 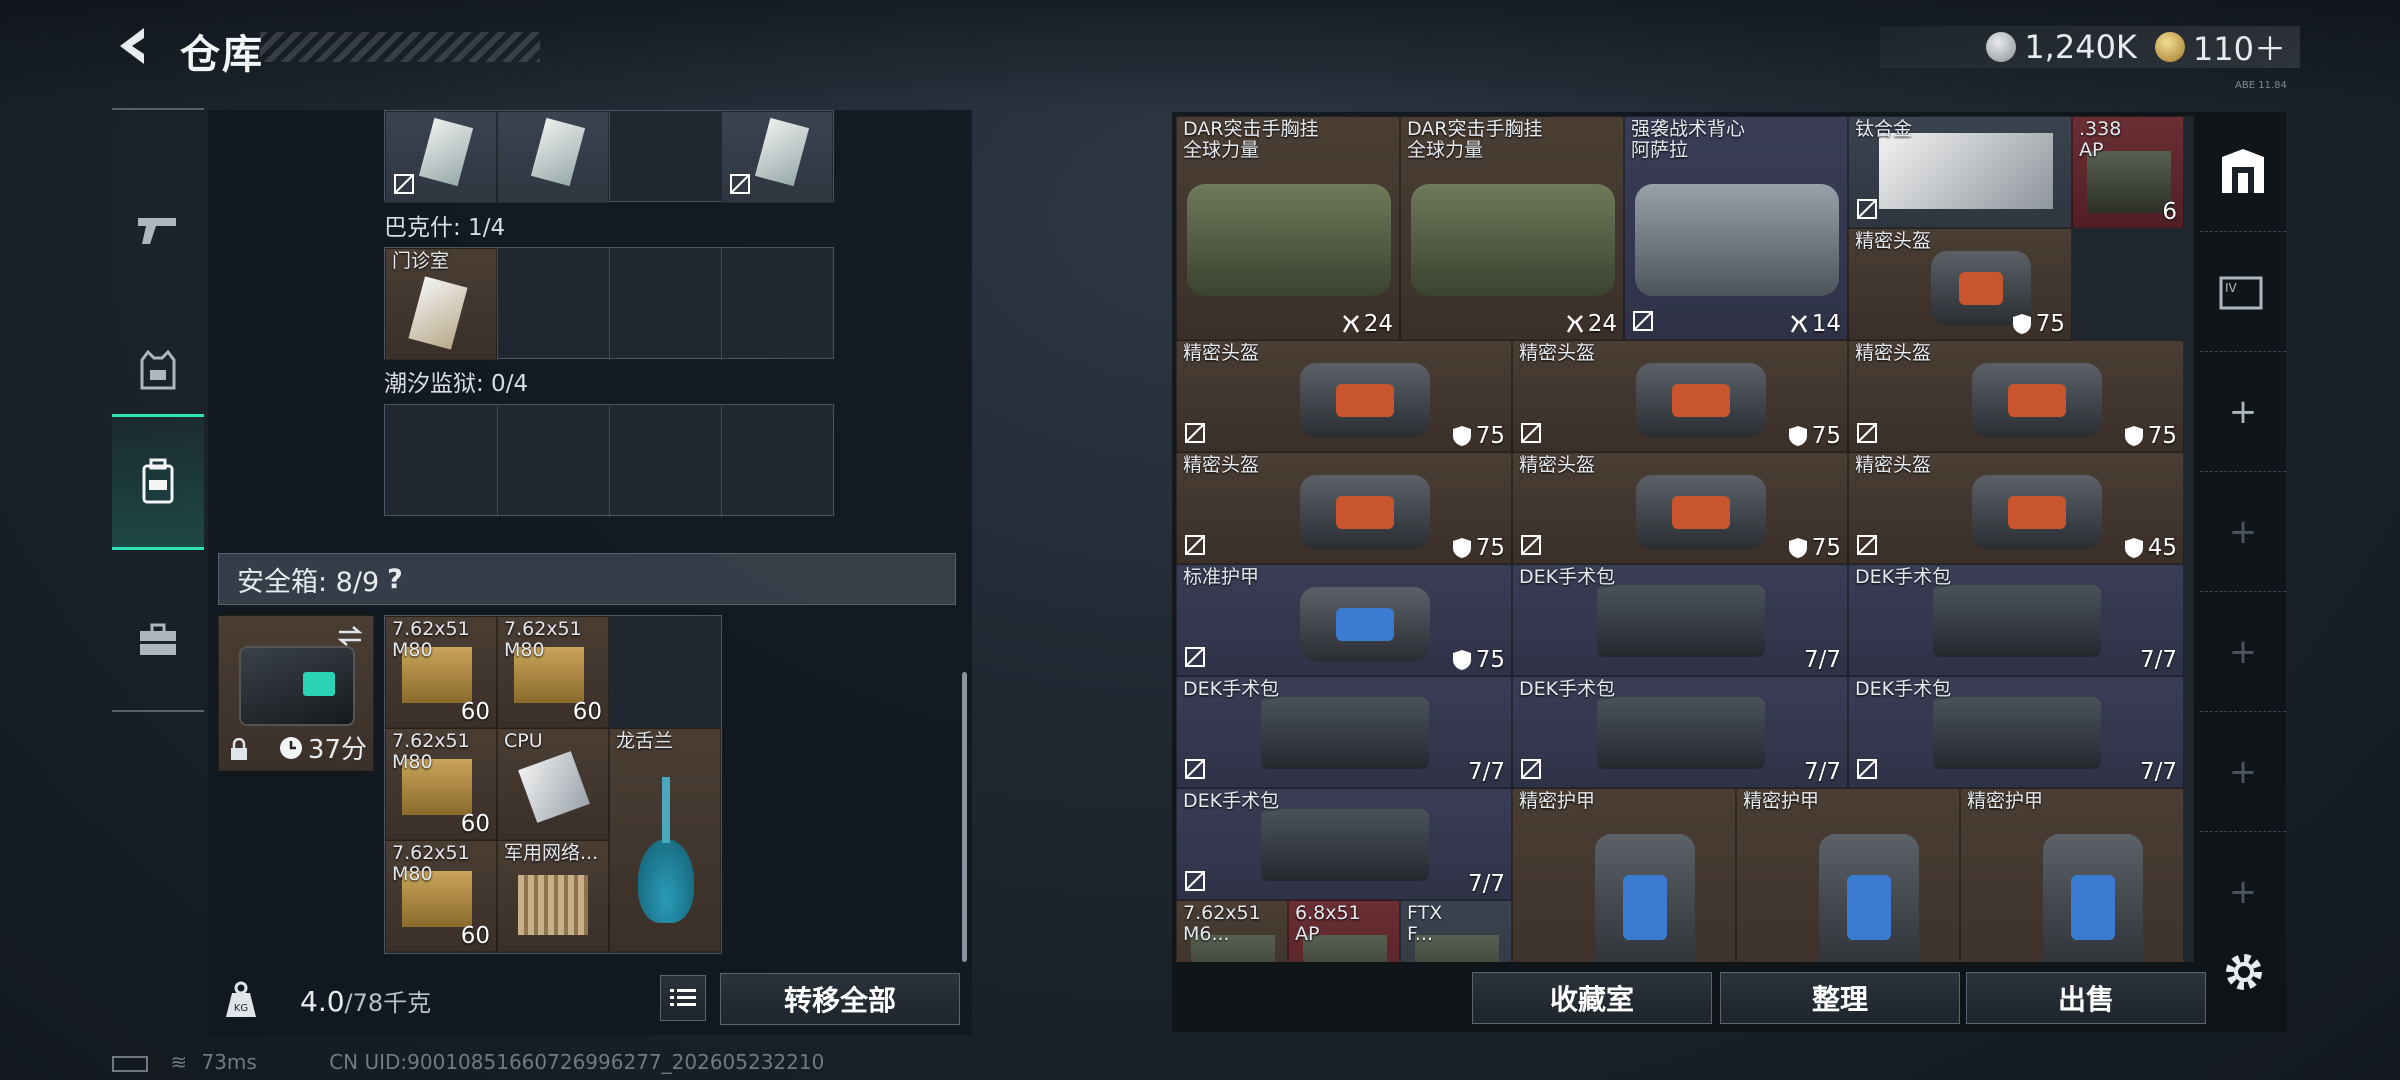 What do you see at coordinates (2243, 412) in the screenshot?
I see `stash-tab-add: +` at bounding box center [2243, 412].